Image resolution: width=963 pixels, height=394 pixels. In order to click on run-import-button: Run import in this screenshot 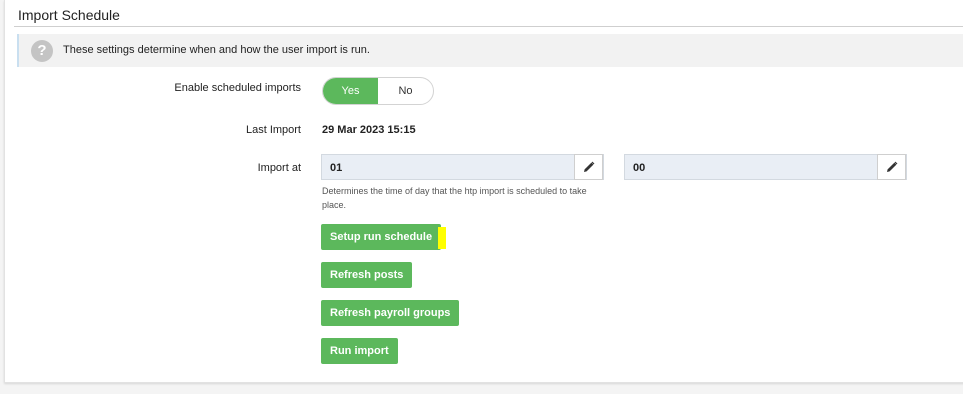, I will do `click(359, 351)`.